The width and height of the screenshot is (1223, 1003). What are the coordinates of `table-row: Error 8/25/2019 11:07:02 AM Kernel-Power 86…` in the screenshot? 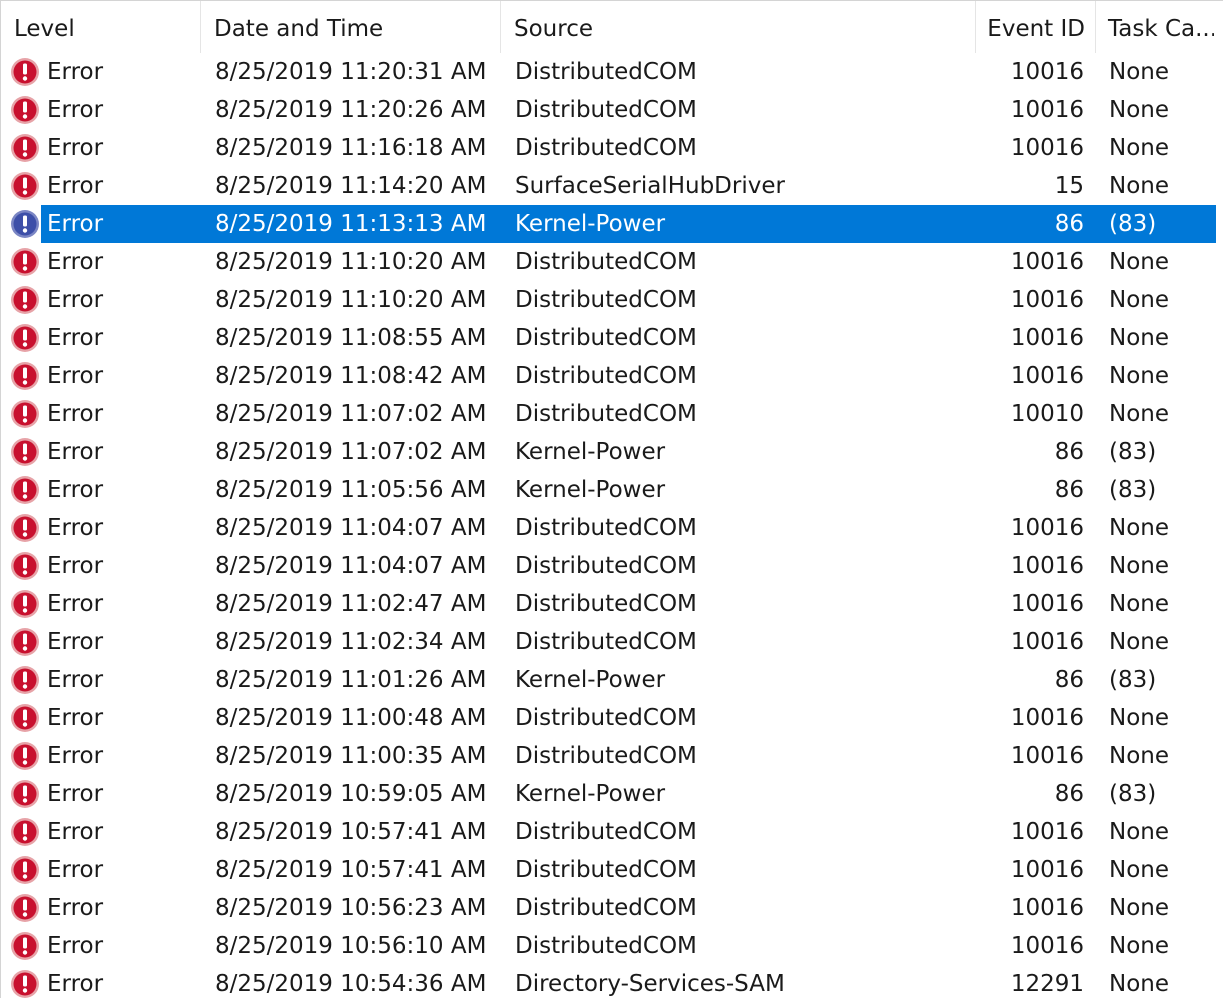 It's located at (608, 452).